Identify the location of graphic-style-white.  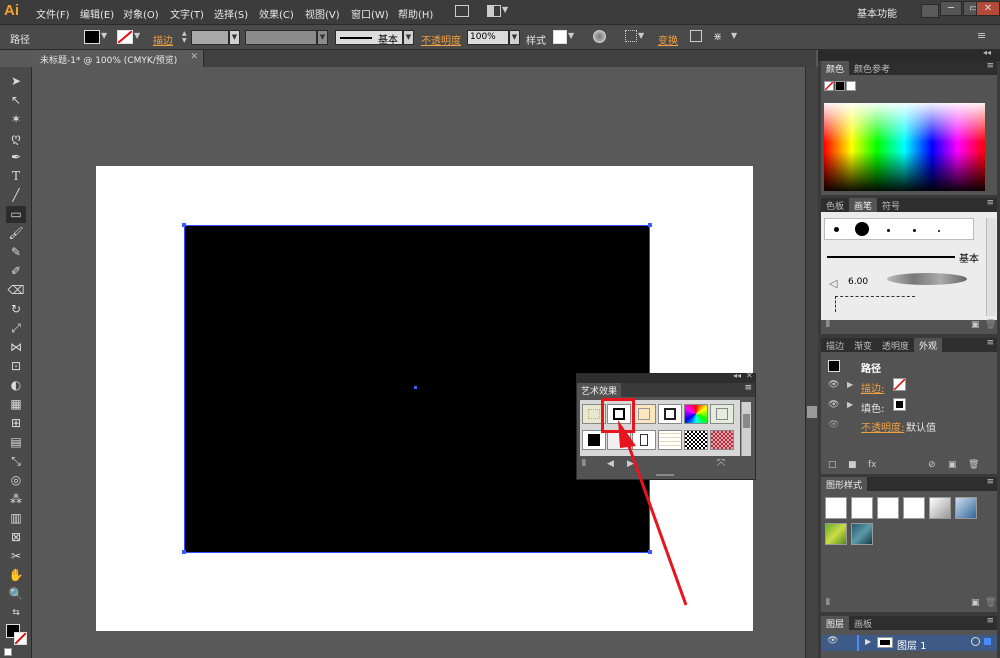
(888, 508).